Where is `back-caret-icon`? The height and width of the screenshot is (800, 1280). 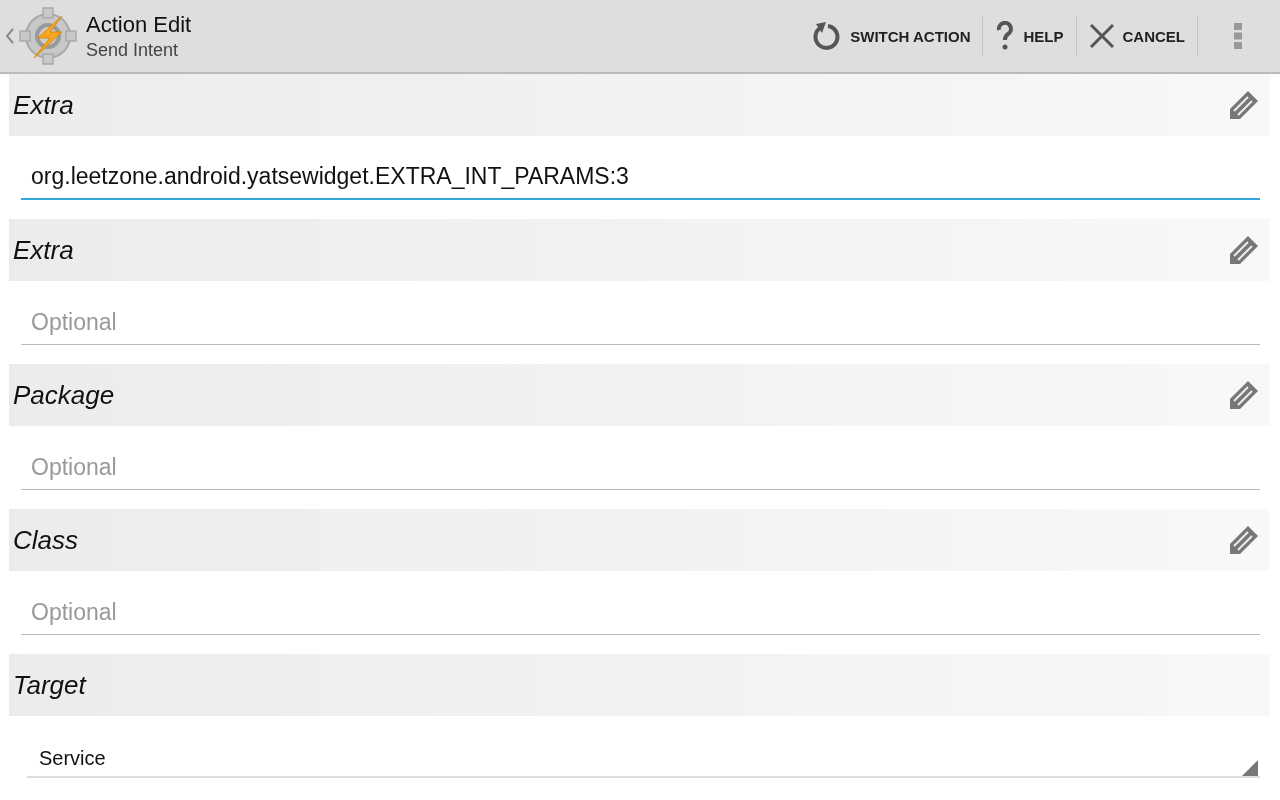
back-caret-icon is located at coordinates (10, 36).